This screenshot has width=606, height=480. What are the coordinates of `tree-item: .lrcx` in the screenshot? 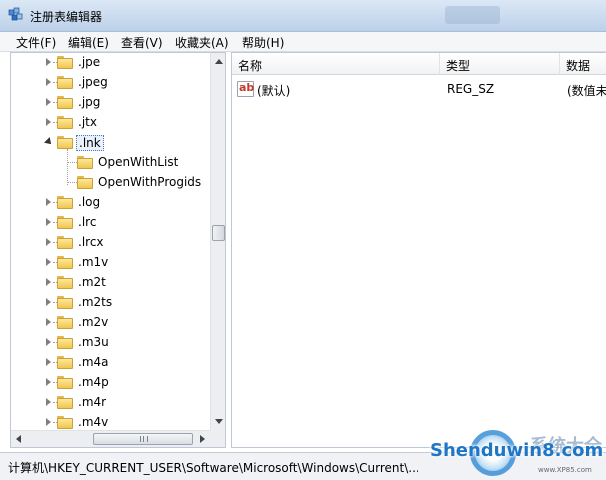 It's located at (111, 243).